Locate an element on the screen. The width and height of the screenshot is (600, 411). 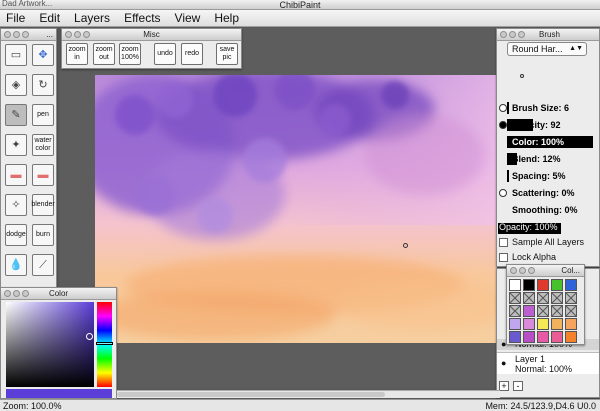
brush-row-label: Blend: 12% is located at coordinates (536, 159).